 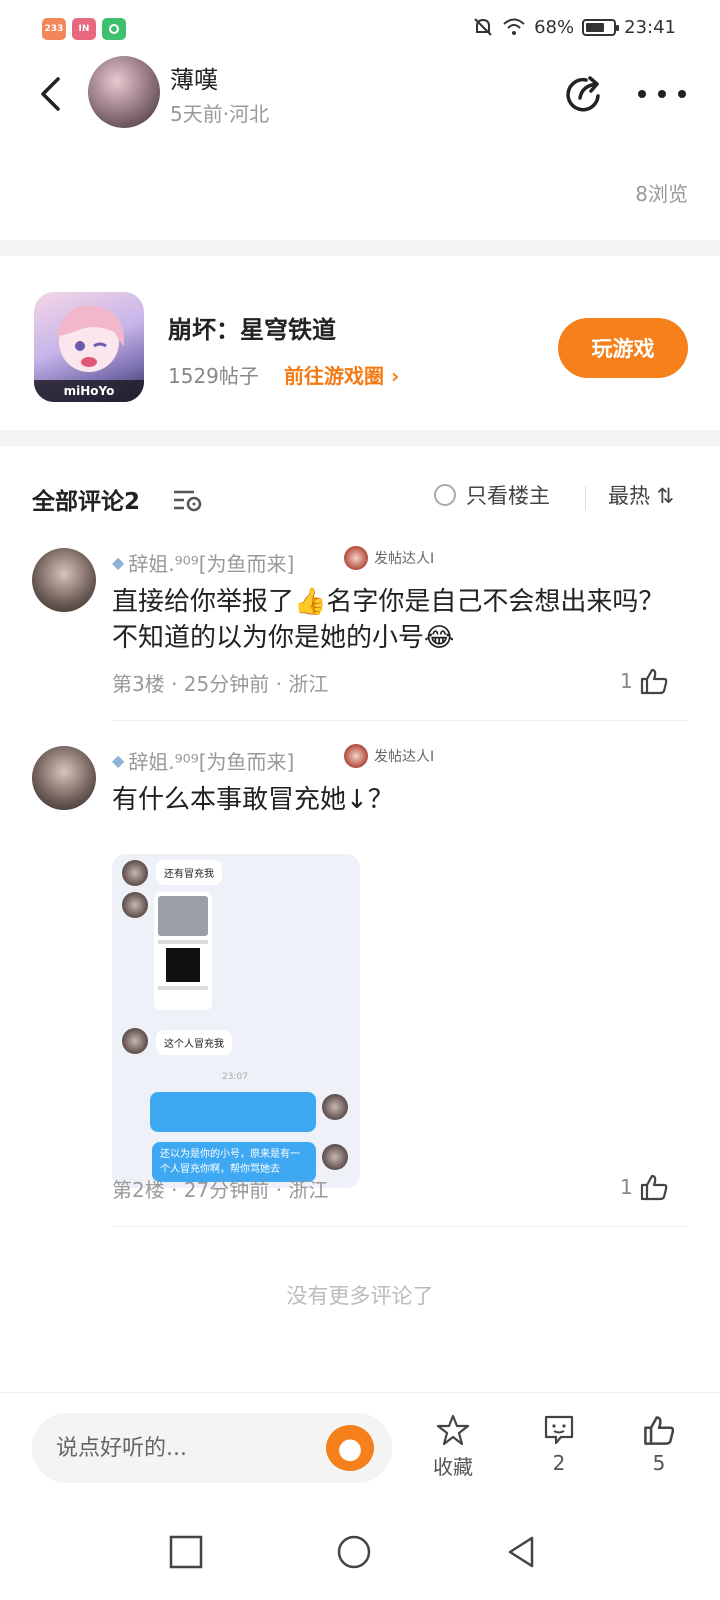 What do you see at coordinates (360, 1296) in the screenshot?
I see `no-more-comments: 没有更多评论了` at bounding box center [360, 1296].